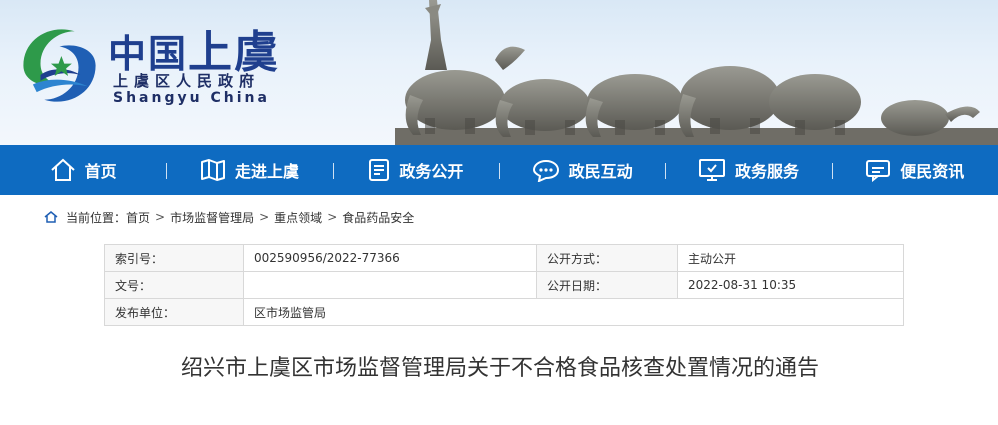 This screenshot has height=425, width=998. Describe the element at coordinates (607, 285) in the screenshot. I see `open-date-label: 公开日期：` at that location.